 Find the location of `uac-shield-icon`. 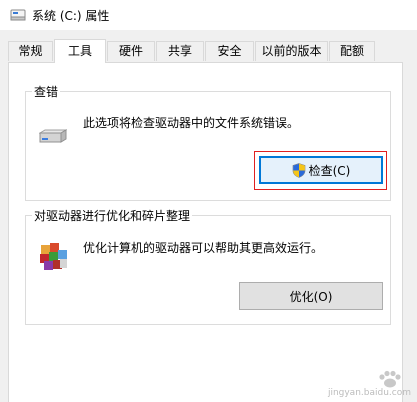

uac-shield-icon is located at coordinates (298, 170).